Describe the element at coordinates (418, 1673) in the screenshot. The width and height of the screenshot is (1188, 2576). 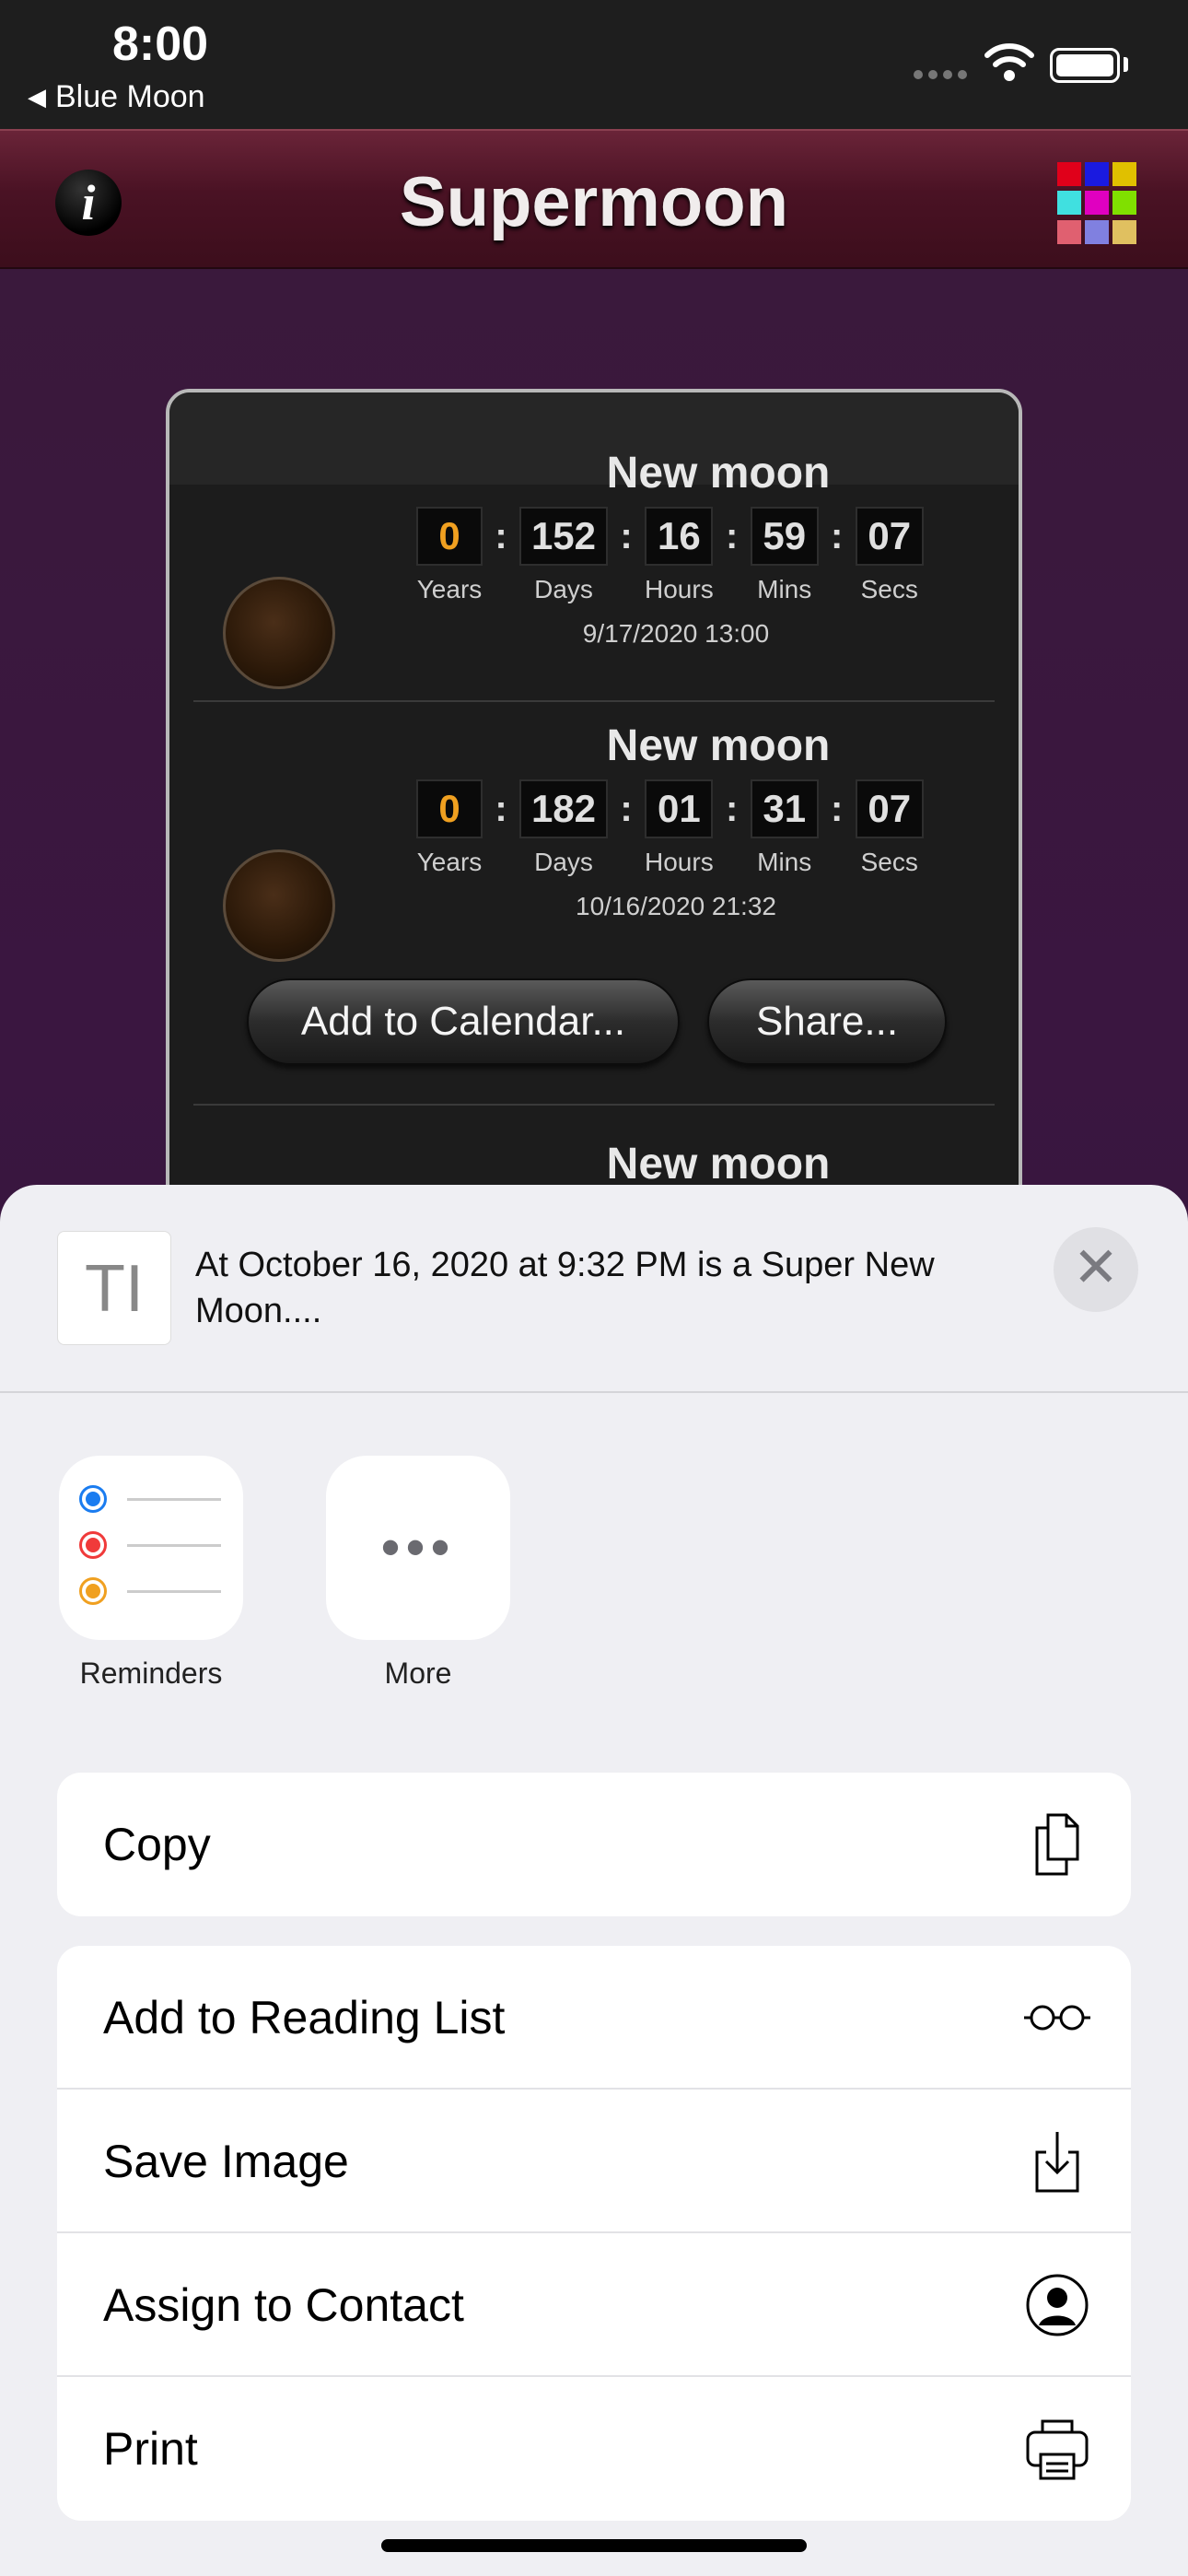
I see `more-label: More` at that location.